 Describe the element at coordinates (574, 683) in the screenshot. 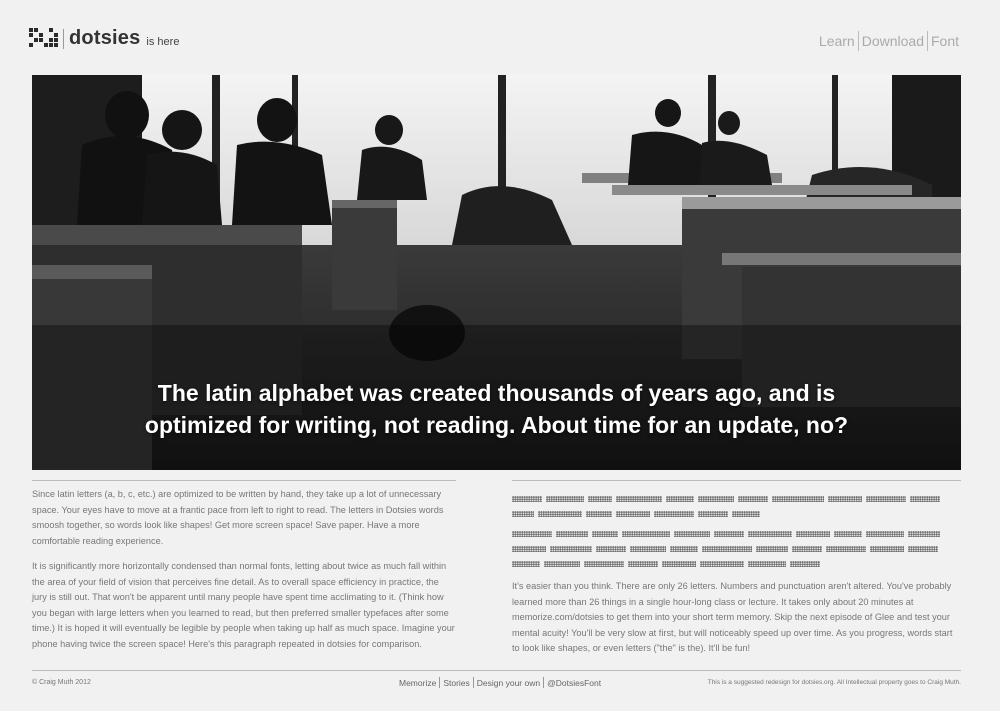

I see `footer-twitter-link: @DotsiesFont` at that location.